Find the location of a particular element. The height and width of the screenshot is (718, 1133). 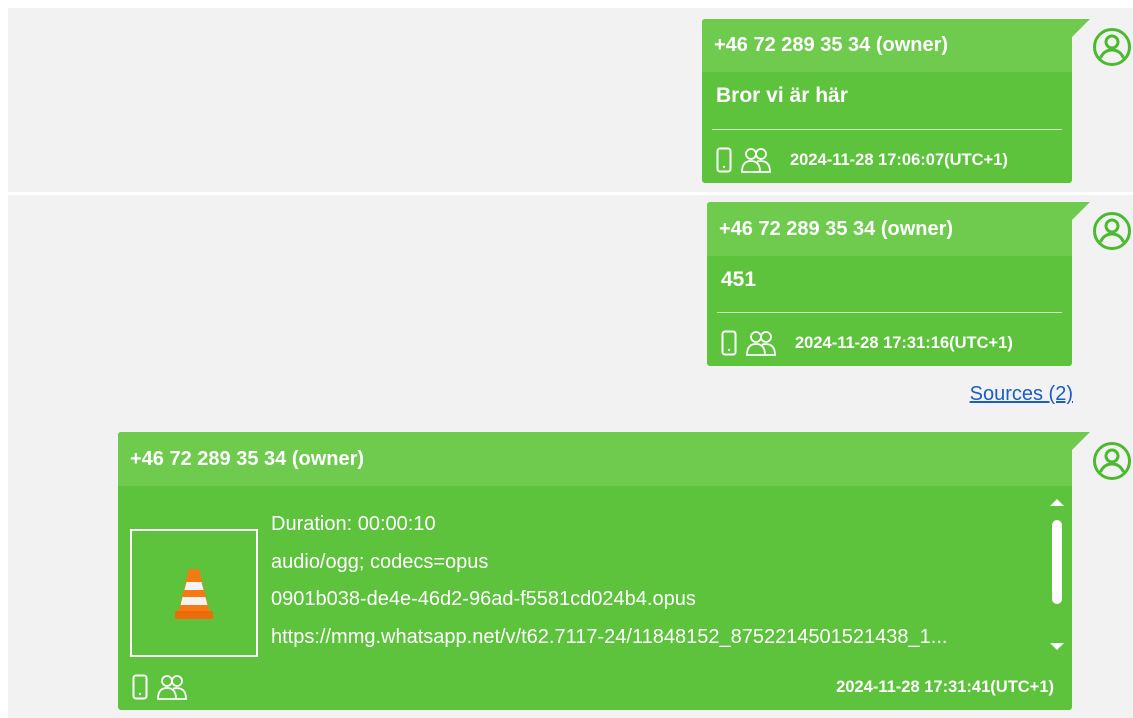

media-duration: Duration: 00:00:10 is located at coordinates (353, 524).